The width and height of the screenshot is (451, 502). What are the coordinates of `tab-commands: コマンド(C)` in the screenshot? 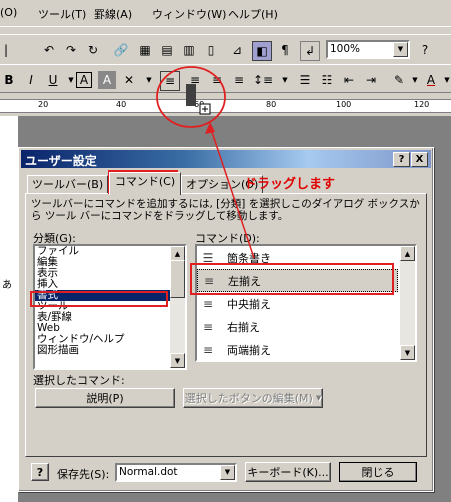 It's located at (145, 183).